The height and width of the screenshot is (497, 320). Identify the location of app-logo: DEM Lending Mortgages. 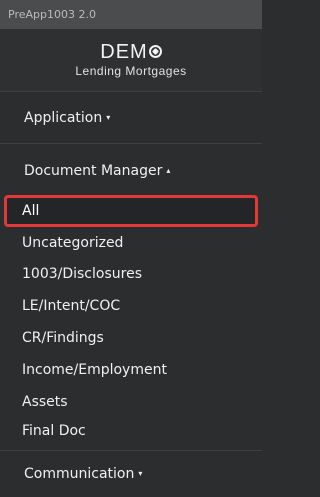
(131, 60).